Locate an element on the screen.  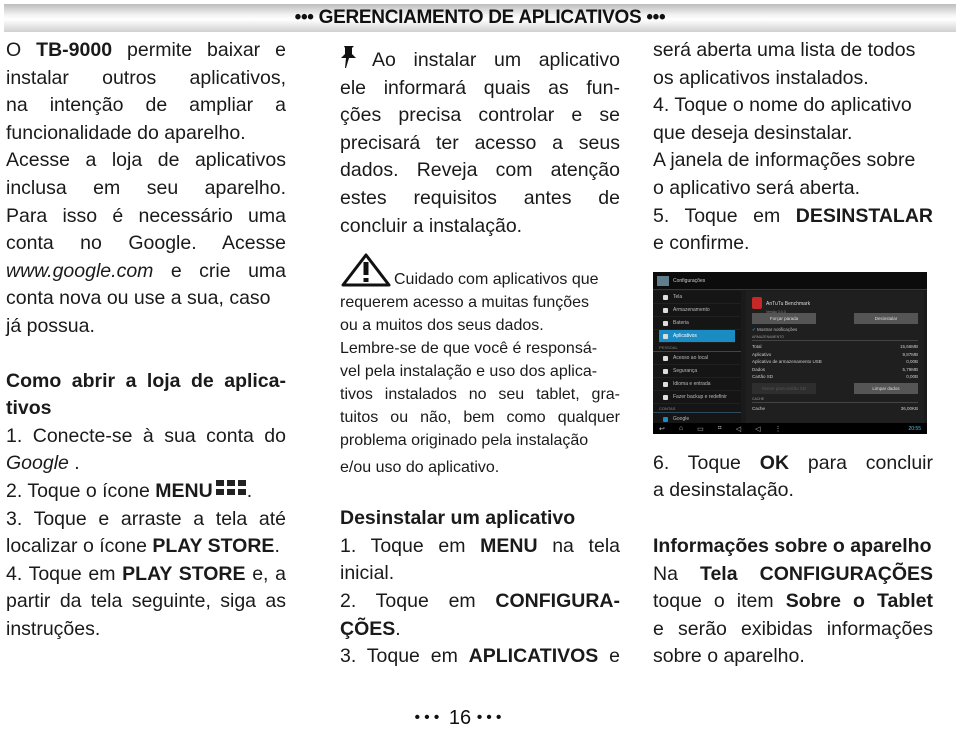
warning-line: tuitos ou não, bem como qualquer is located at coordinates (480, 418).